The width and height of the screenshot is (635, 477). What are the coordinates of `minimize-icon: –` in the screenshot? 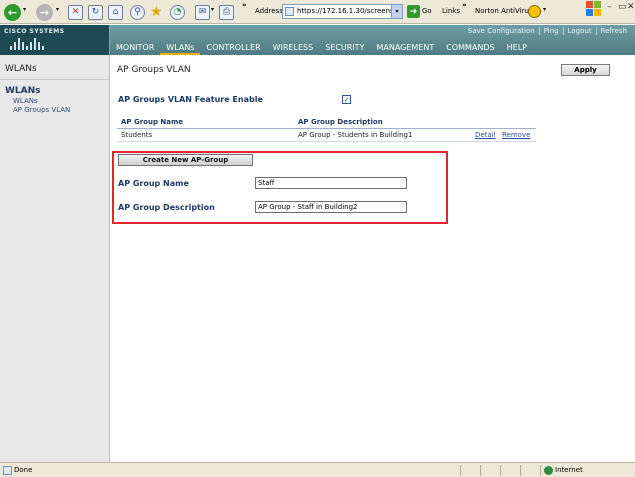 It's located at (609, 7).